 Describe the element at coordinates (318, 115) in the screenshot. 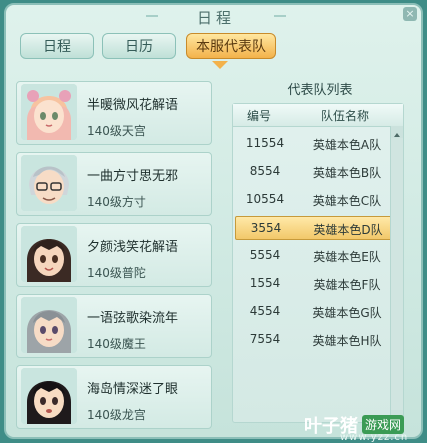

I see `team-table-header: 编号 队伍名称` at that location.